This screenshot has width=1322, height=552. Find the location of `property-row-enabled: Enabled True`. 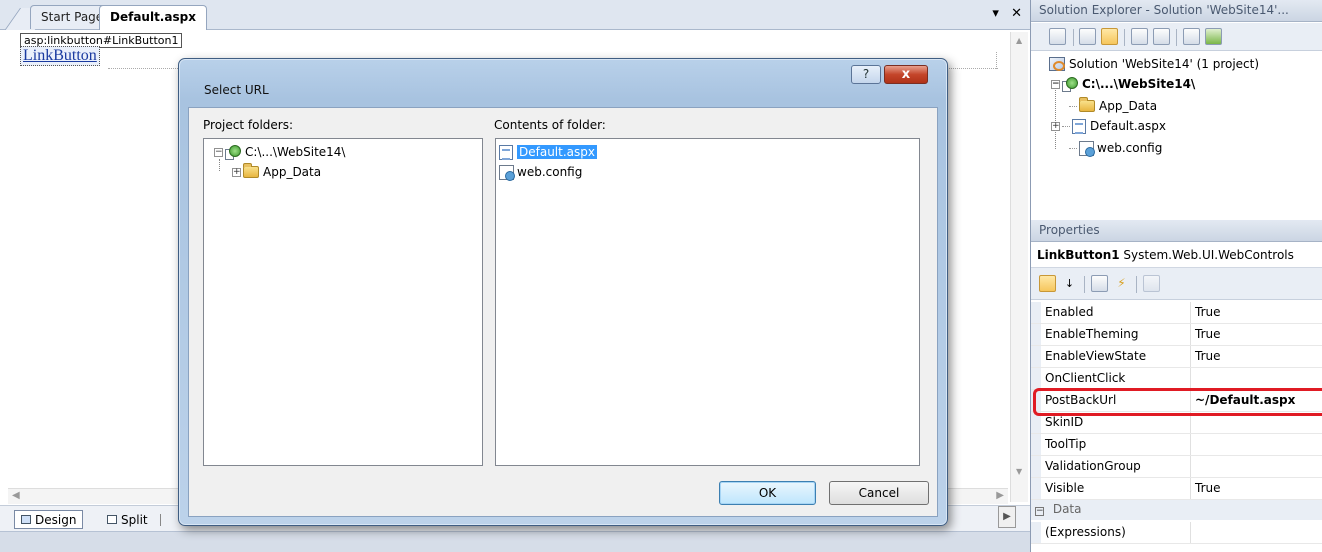

property-row-enabled: Enabled True is located at coordinates (1176, 313).